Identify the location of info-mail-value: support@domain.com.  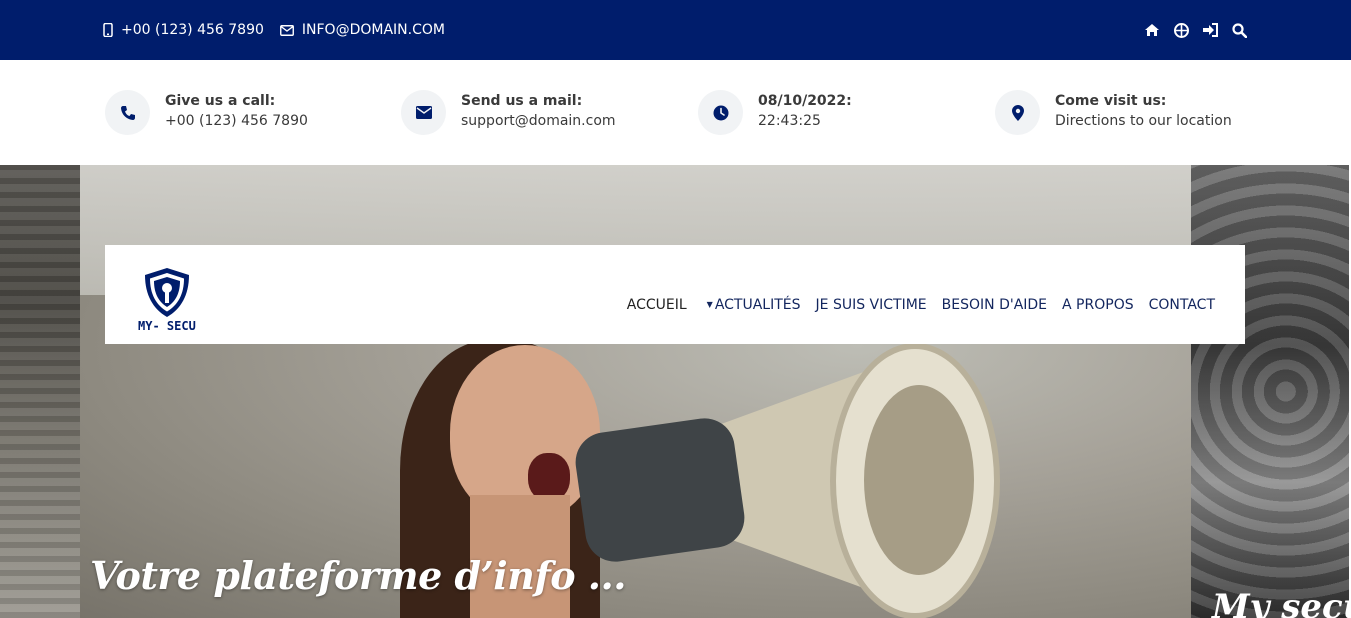
(538, 121).